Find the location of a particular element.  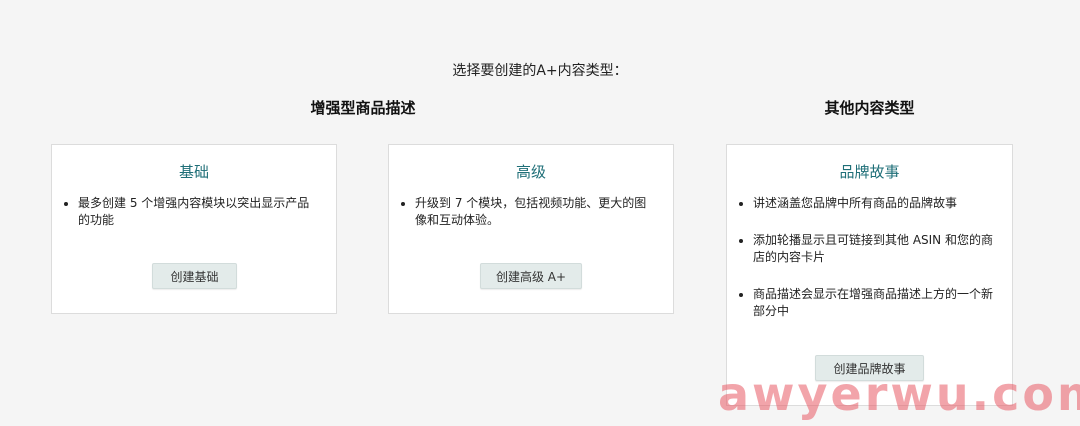

list-item: 商品描述会显示在增强商品描述上方的一个新部分中 is located at coordinates (873, 303).